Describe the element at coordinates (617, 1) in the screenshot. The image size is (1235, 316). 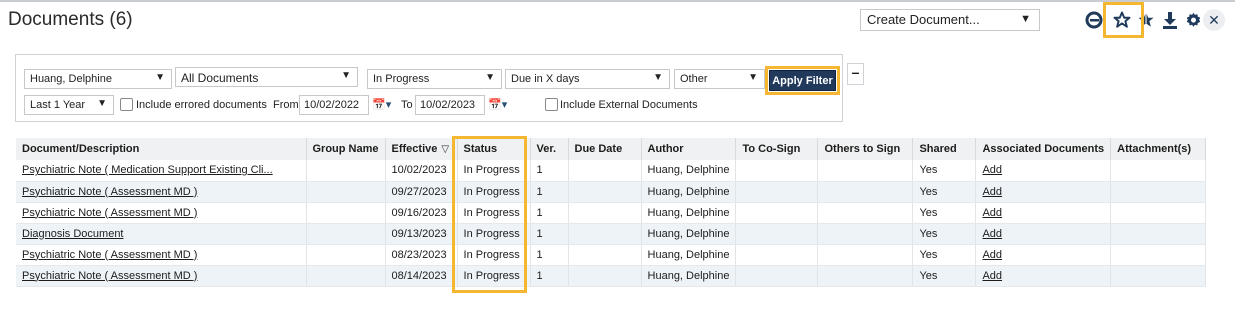
I see `top-border` at that location.